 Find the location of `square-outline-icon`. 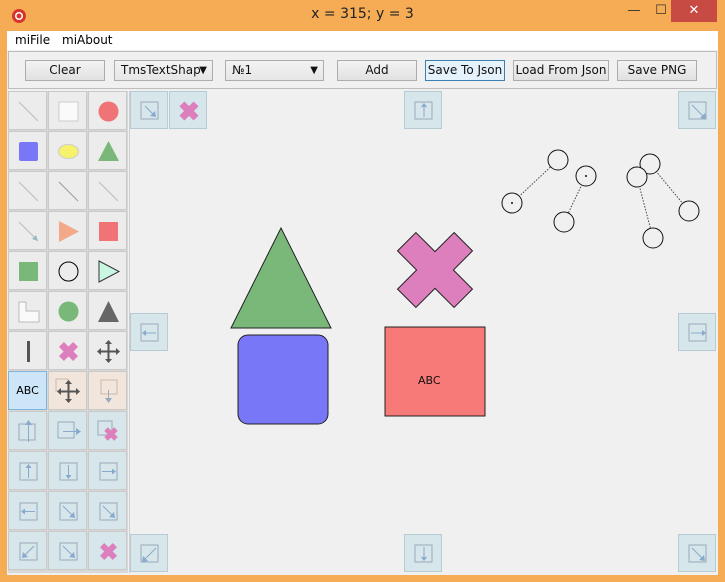

square-outline-icon is located at coordinates (68, 111).